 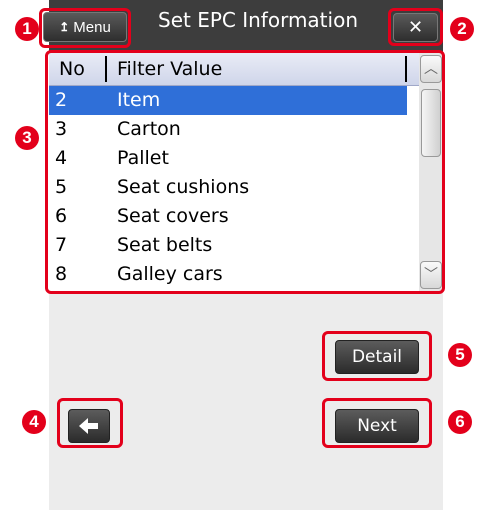 I want to click on callout-number: 2, so click(x=462, y=29).